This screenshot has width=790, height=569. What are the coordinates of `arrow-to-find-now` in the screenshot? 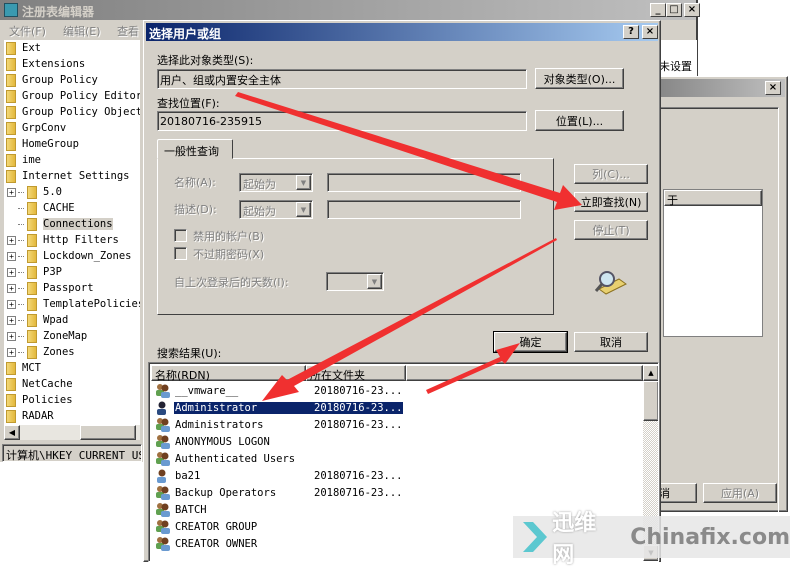 It's located at (408, 151).